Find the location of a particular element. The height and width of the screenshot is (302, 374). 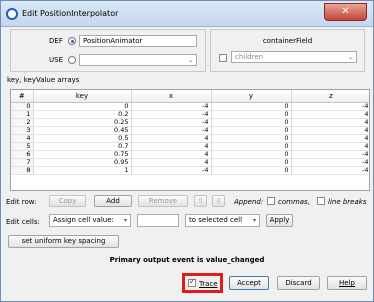

table-row: 7 0.95 4 0 -4 is located at coordinates (190, 162).